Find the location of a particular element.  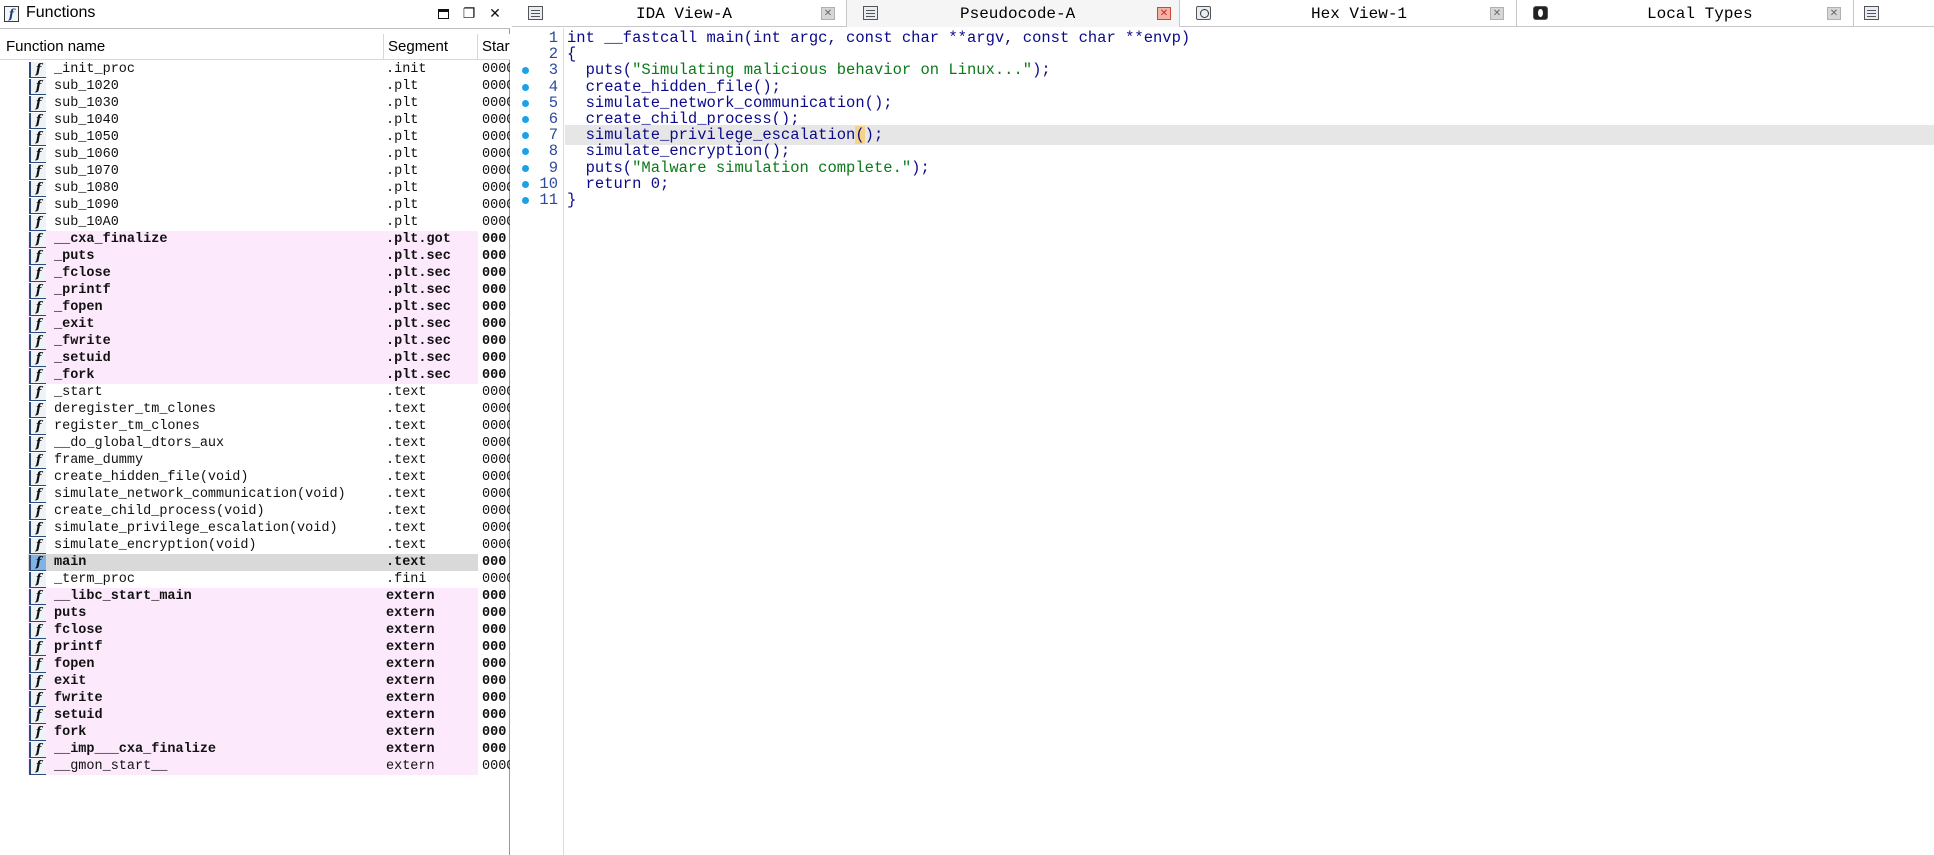

function-row: f sub_1070 .plt 0000 is located at coordinates (255, 171).